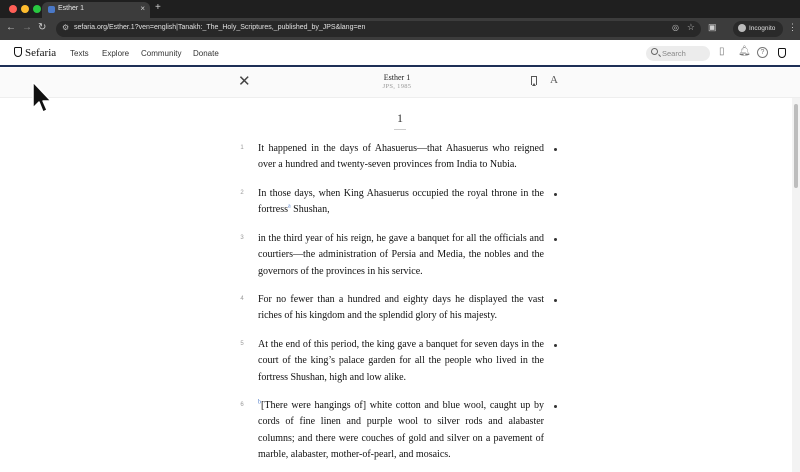 This screenshot has width=800, height=472. I want to click on verse-number: 6, so click(242, 405).